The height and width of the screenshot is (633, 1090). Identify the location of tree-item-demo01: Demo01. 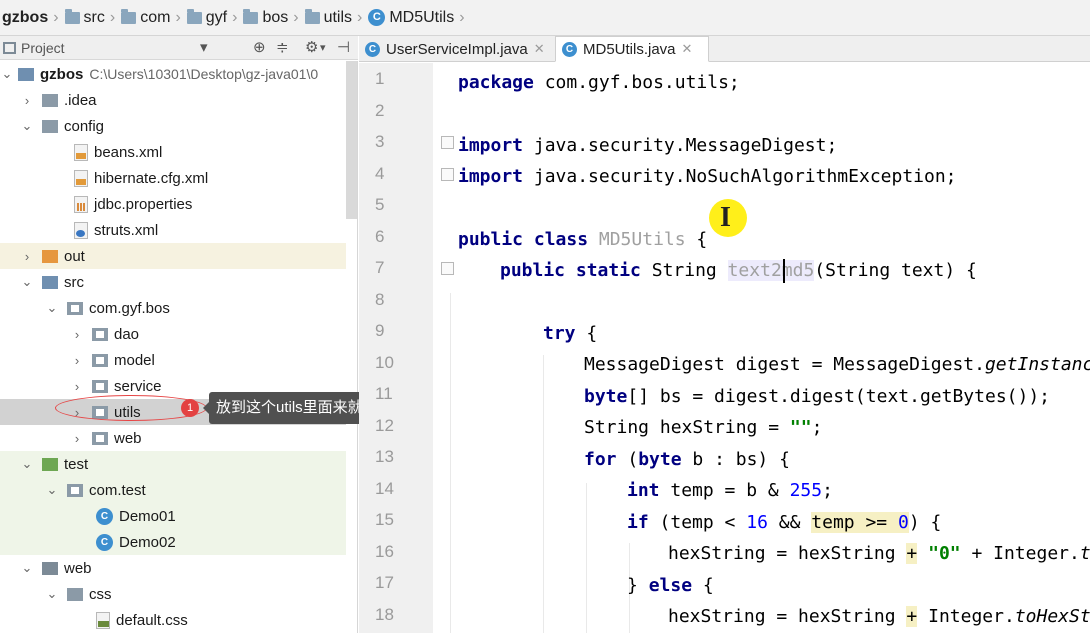
(173, 516).